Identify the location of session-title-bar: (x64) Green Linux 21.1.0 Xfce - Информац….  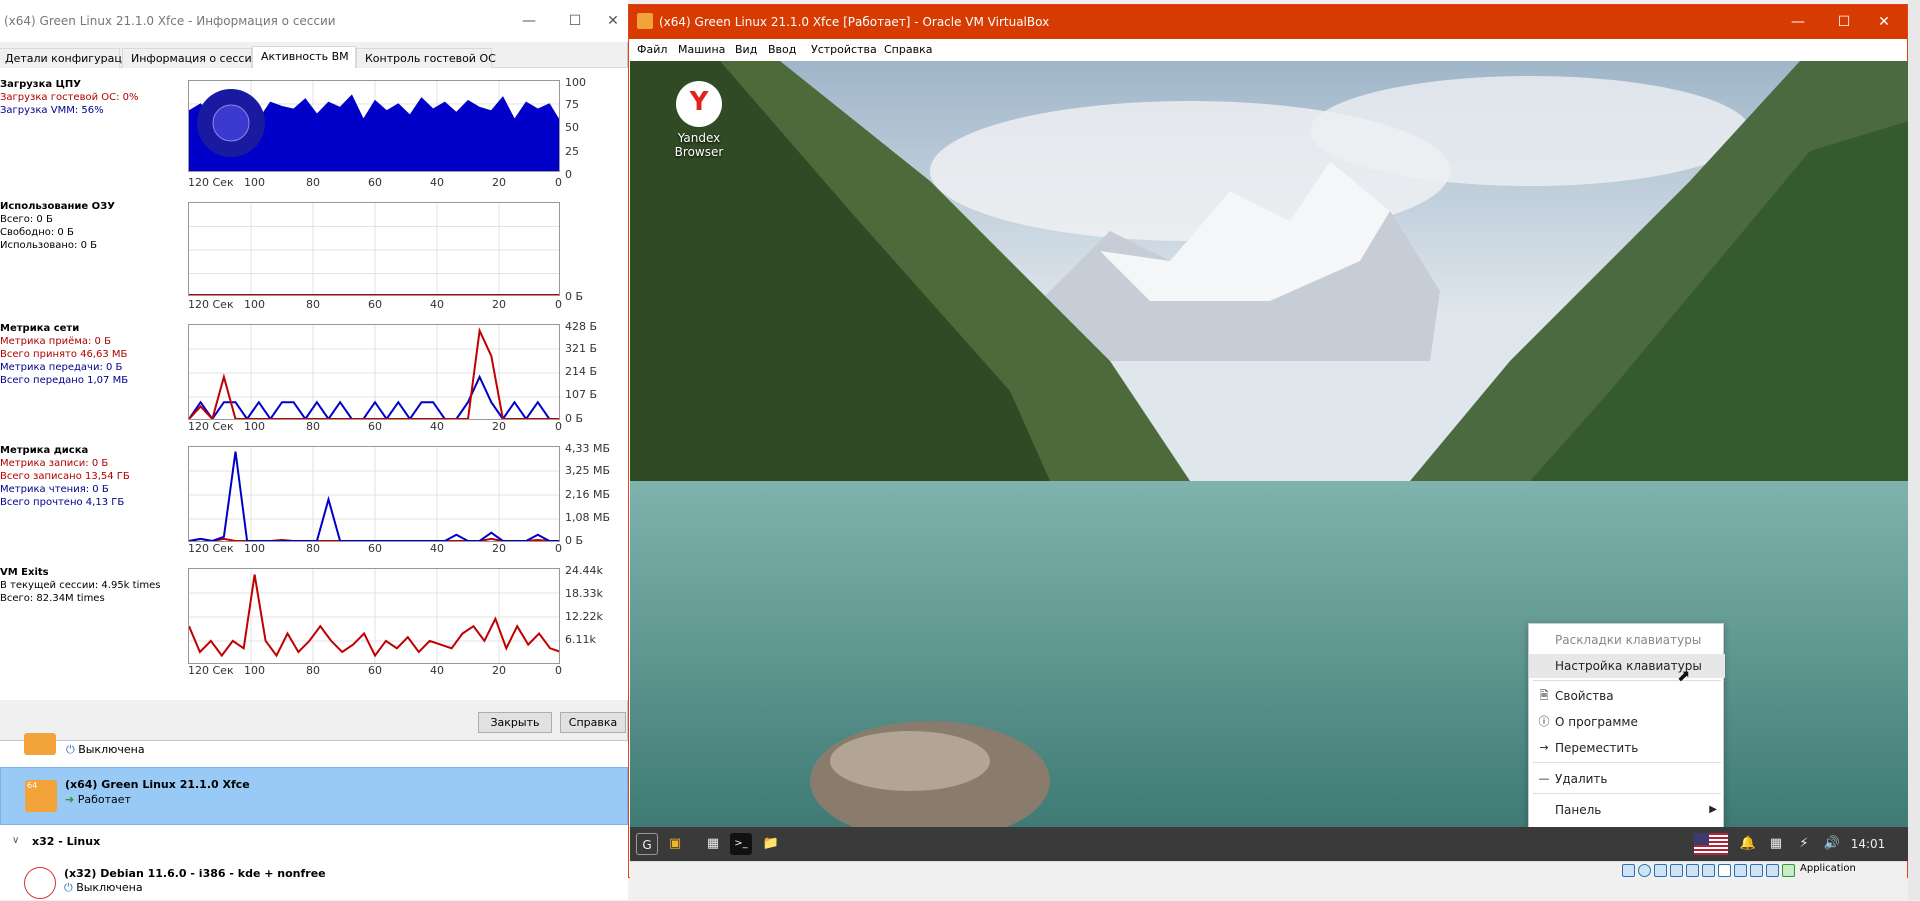
(314, 21).